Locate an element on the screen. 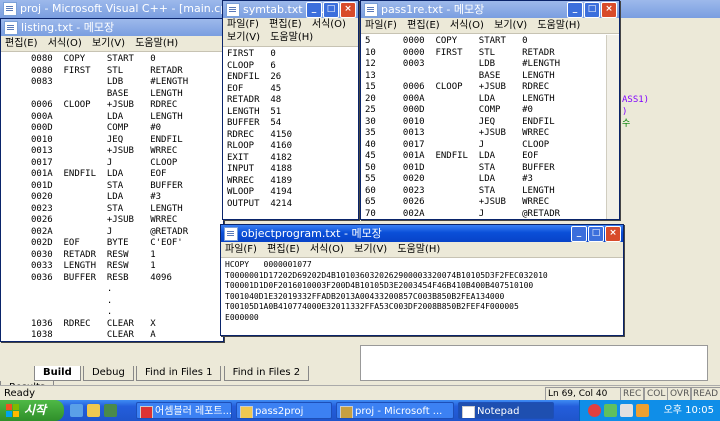 The image size is (720, 421). task-pass2proj: pass2proj is located at coordinates (284, 410).